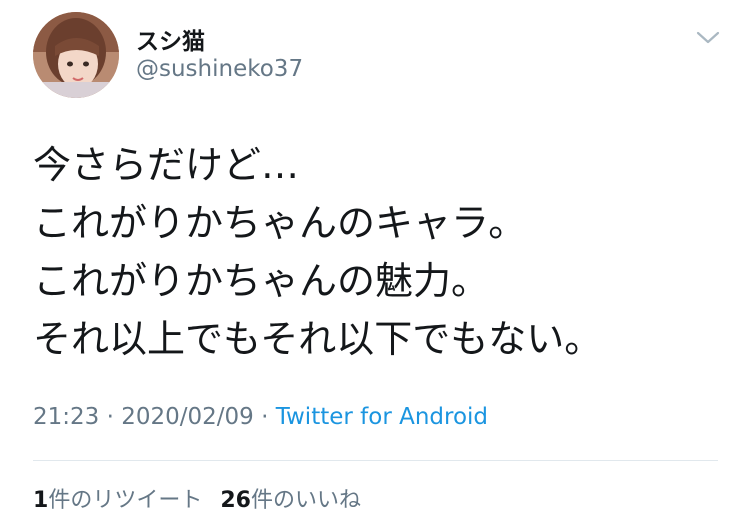 The height and width of the screenshot is (520, 750). I want to click on like-label: 件のいいね, so click(305, 500).